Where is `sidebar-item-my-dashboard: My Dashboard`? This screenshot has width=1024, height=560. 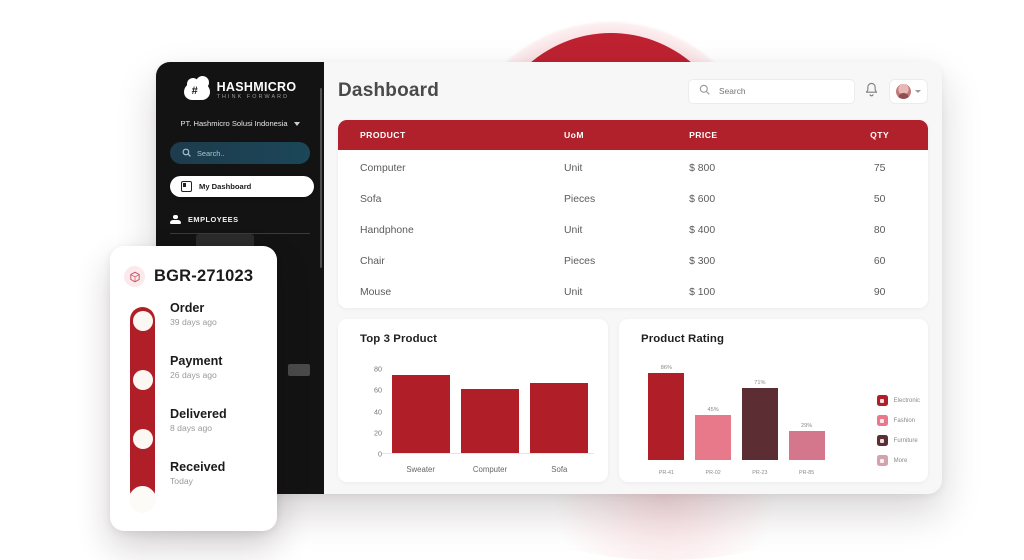 sidebar-item-my-dashboard: My Dashboard is located at coordinates (242, 186).